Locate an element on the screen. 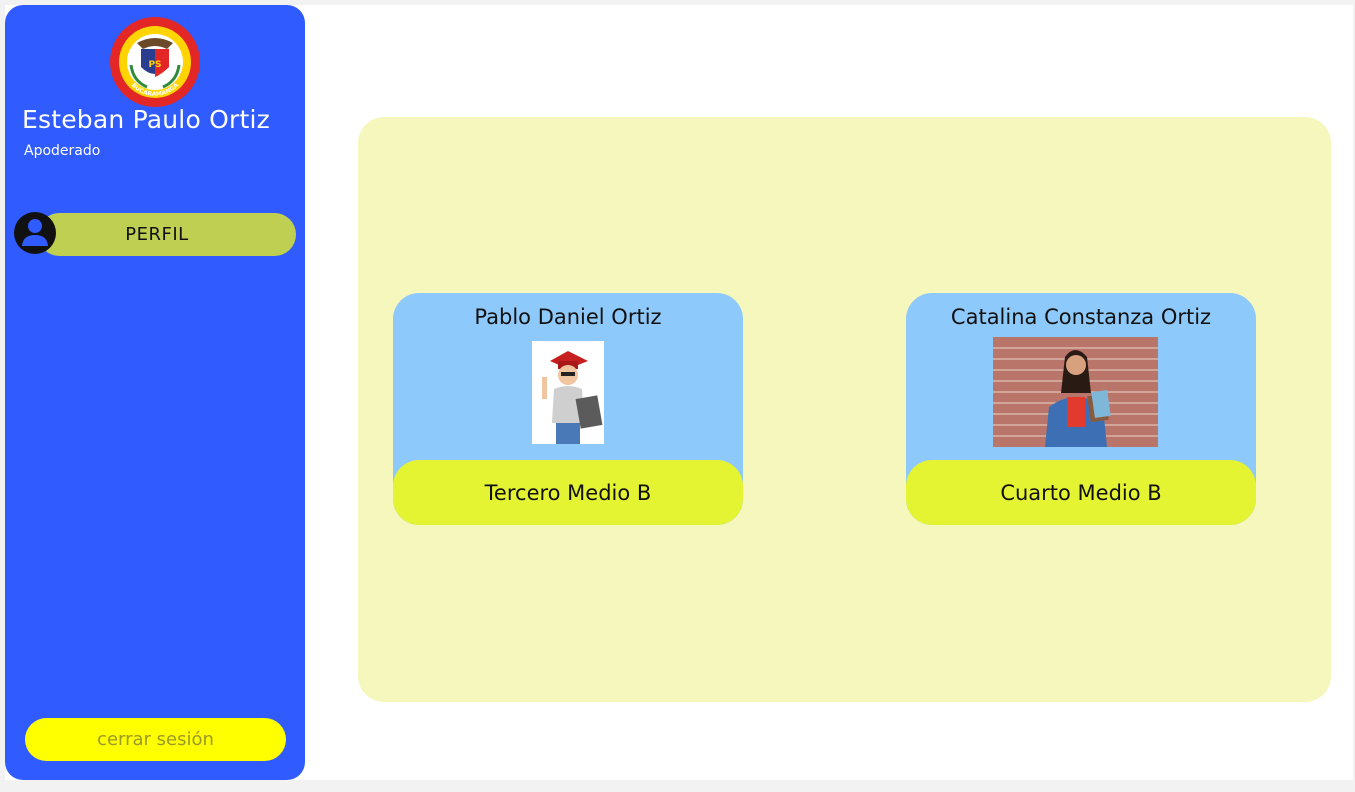 This screenshot has width=1355, height=792. student-name: Pablo Daniel Ortiz is located at coordinates (568, 317).